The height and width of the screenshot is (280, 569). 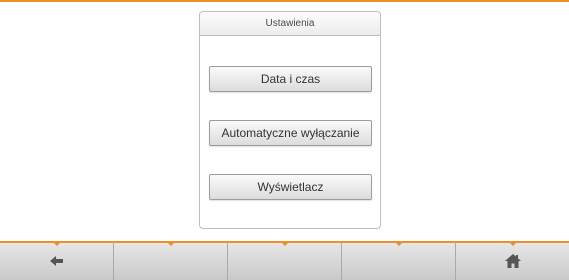 What do you see at coordinates (290, 79) in the screenshot?
I see `date-time-button: Data i czas` at bounding box center [290, 79].